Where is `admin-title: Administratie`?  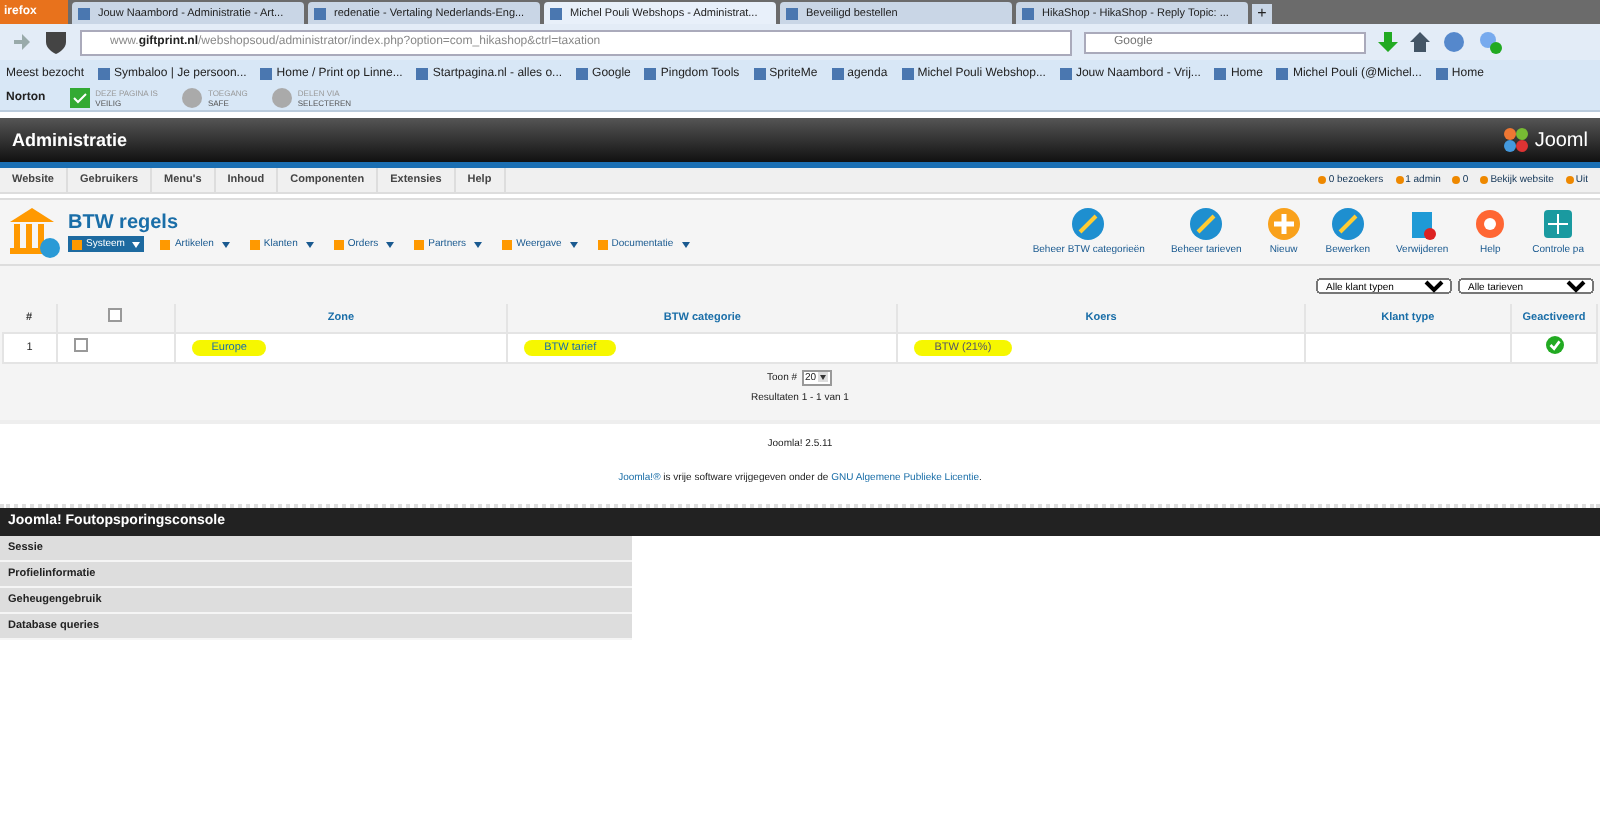 admin-title: Administratie is located at coordinates (70, 140).